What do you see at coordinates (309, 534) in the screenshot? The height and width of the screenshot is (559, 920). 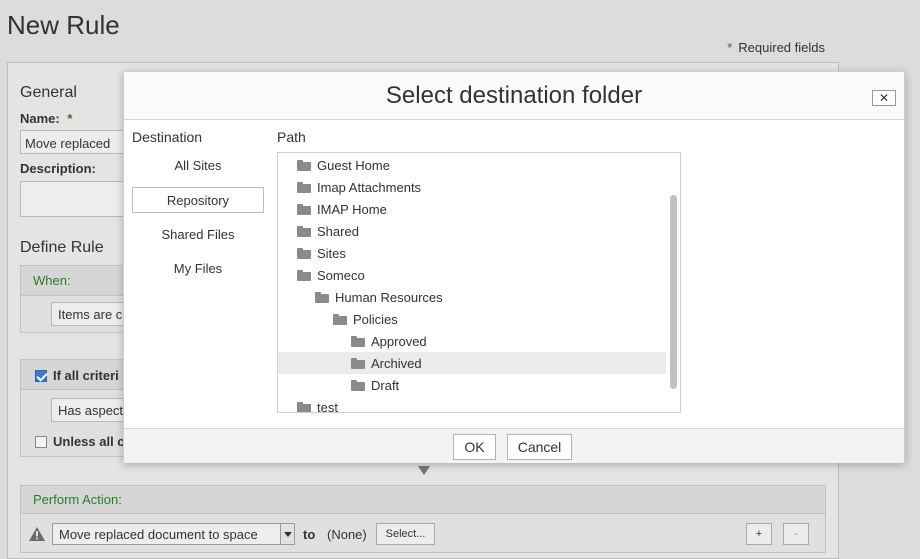 I see `to-label: to` at bounding box center [309, 534].